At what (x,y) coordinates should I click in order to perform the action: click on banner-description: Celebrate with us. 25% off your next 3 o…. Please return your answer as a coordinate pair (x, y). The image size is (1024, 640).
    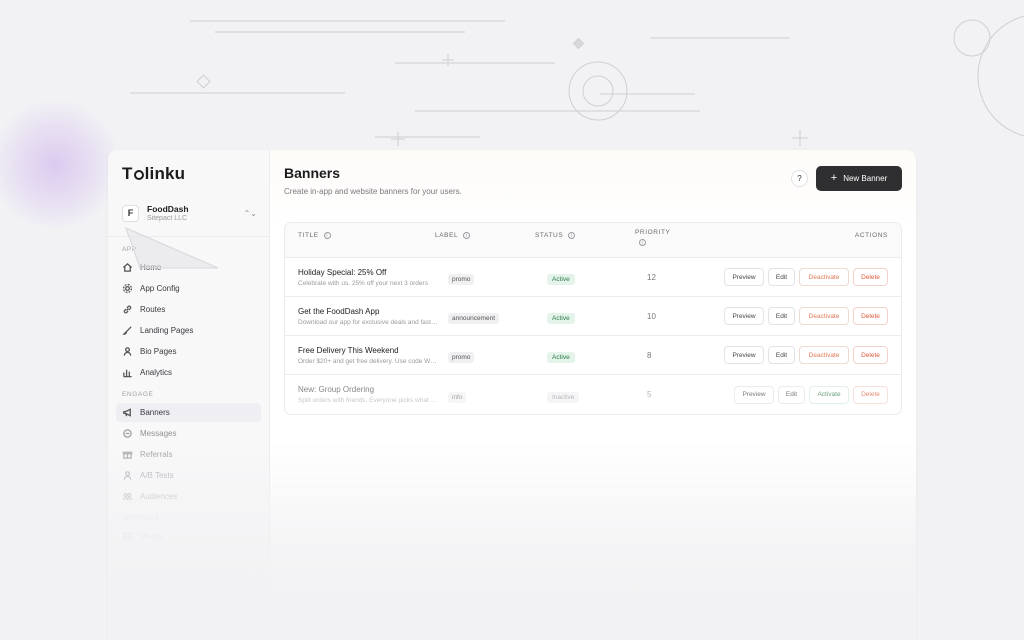
    Looking at the image, I should click on (363, 283).